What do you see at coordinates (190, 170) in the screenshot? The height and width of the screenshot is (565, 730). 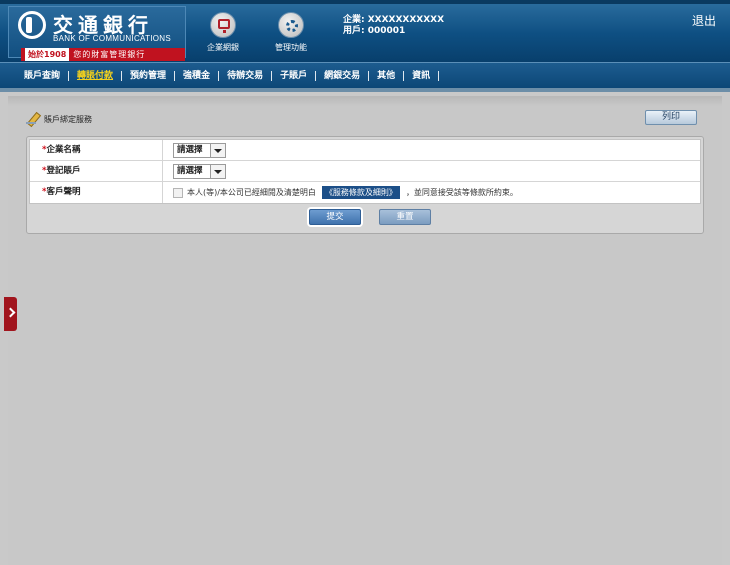 I see `account-select-value: 請選擇` at bounding box center [190, 170].